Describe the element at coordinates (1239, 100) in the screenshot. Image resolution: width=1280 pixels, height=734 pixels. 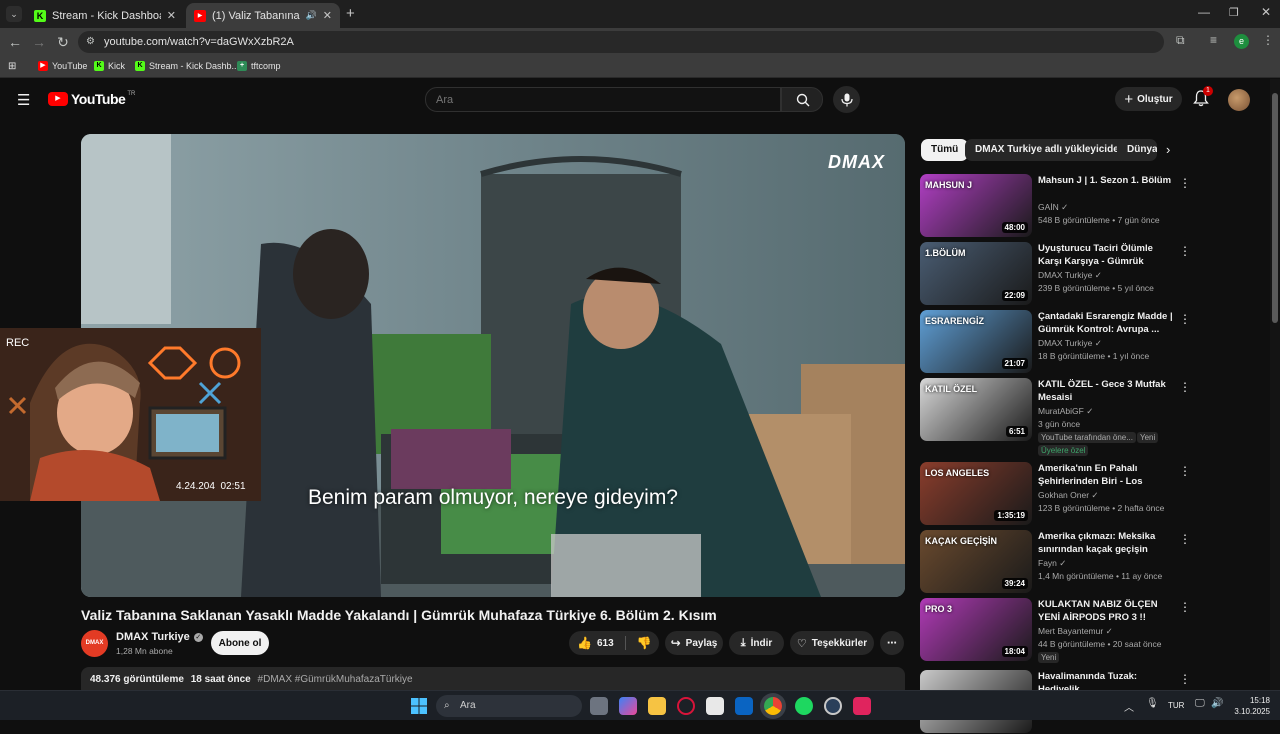
I see `account-avatar` at that location.